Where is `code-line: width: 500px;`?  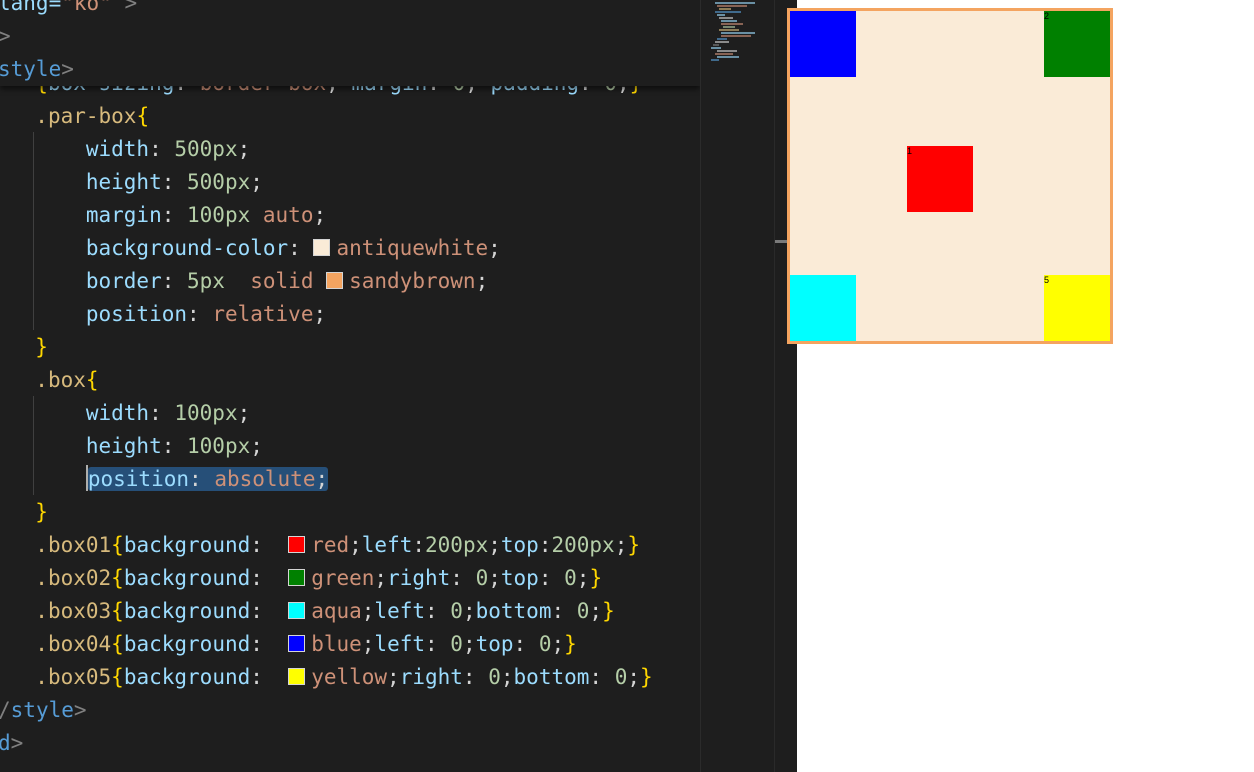
code-line: width: 500px; is located at coordinates (130, 149).